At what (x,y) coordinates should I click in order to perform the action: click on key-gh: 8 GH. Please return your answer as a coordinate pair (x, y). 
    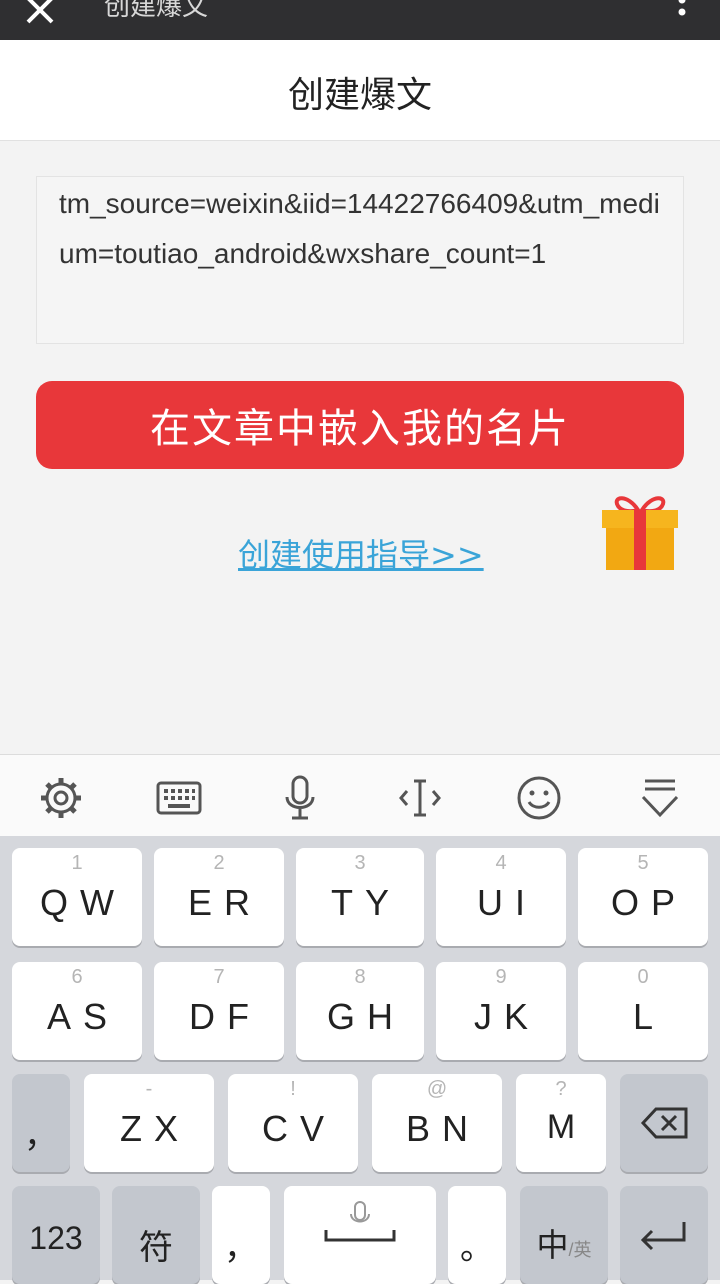
    Looking at the image, I should click on (360, 1011).